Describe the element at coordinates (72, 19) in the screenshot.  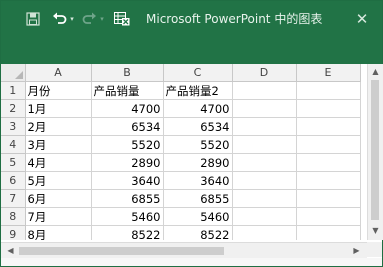
I see `undo-dropdown-icon: ▾` at that location.